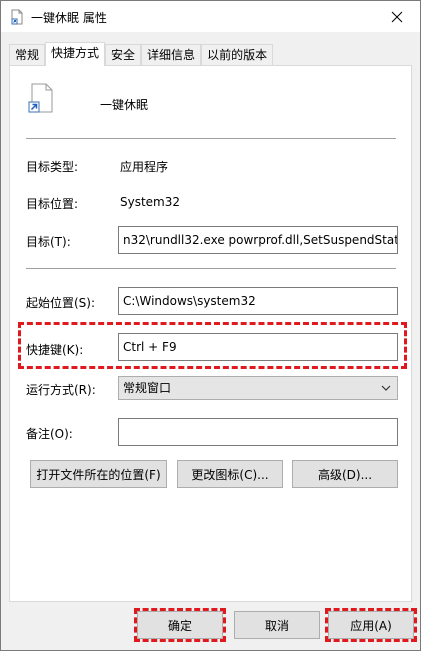 This screenshot has height=651, width=421. Describe the element at coordinates (75, 54) in the screenshot. I see `tab-shortcut: 快捷方式` at that location.